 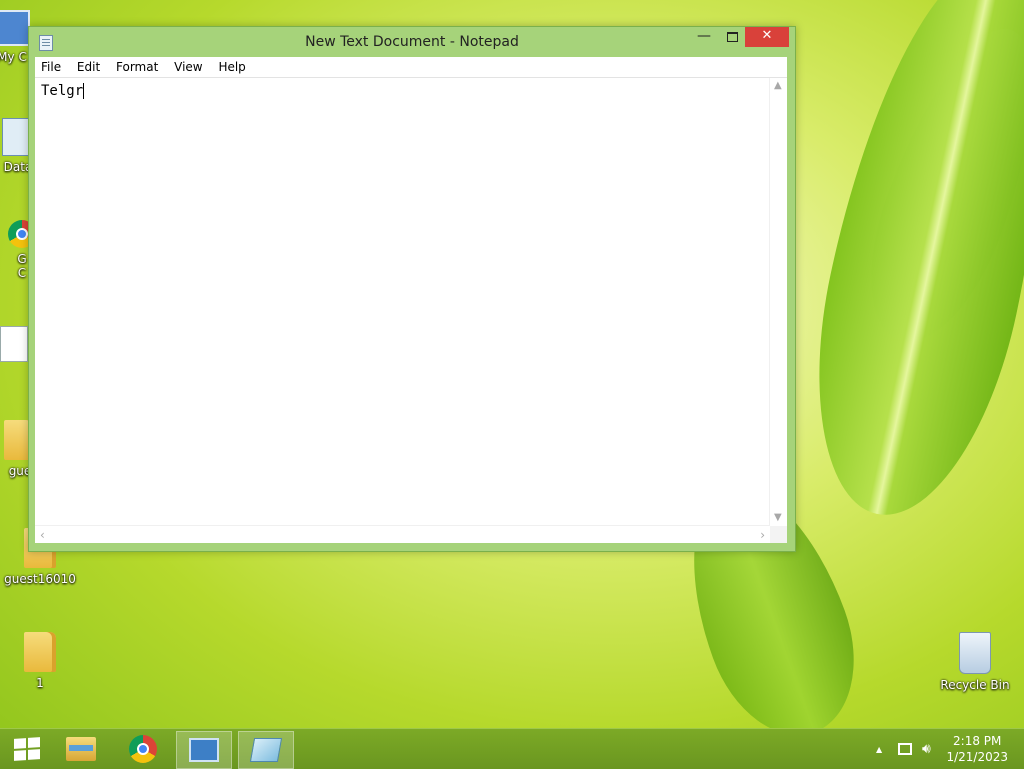 What do you see at coordinates (40, 579) in the screenshot?
I see `desktop-icon-label: guest16010` at bounding box center [40, 579].